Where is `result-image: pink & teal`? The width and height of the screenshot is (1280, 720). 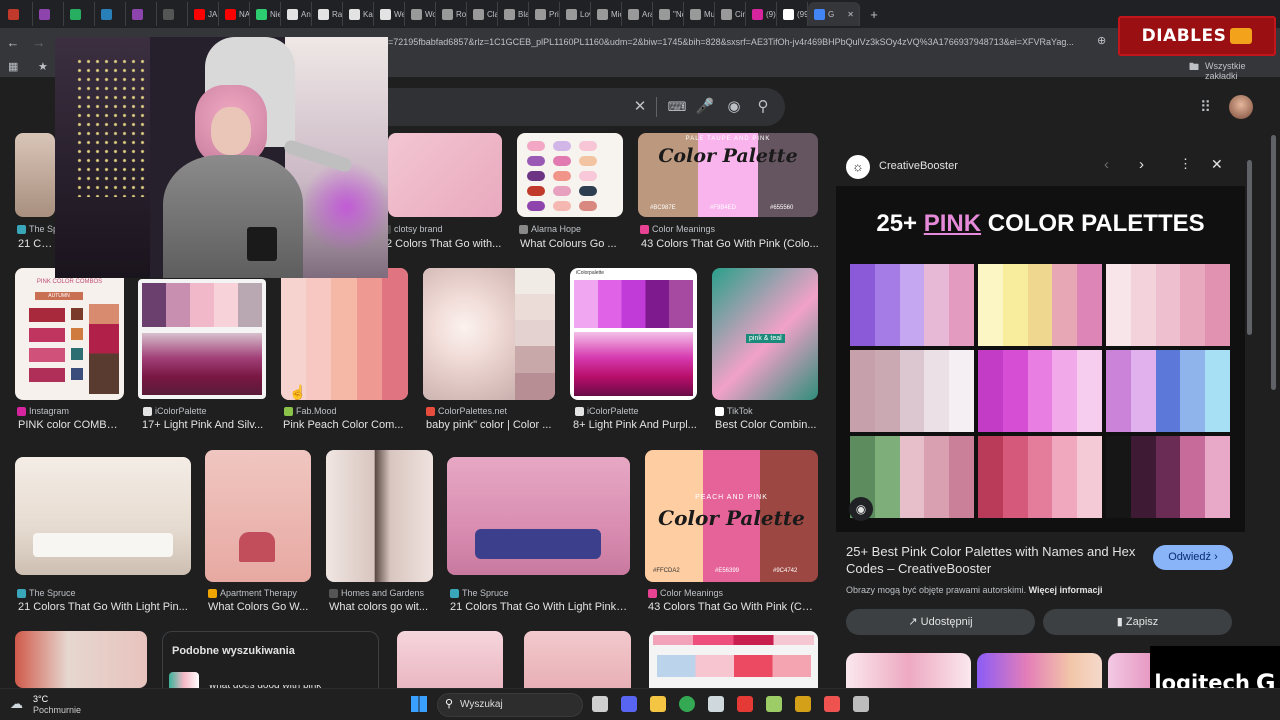
result-image: pink & teal is located at coordinates (765, 334).